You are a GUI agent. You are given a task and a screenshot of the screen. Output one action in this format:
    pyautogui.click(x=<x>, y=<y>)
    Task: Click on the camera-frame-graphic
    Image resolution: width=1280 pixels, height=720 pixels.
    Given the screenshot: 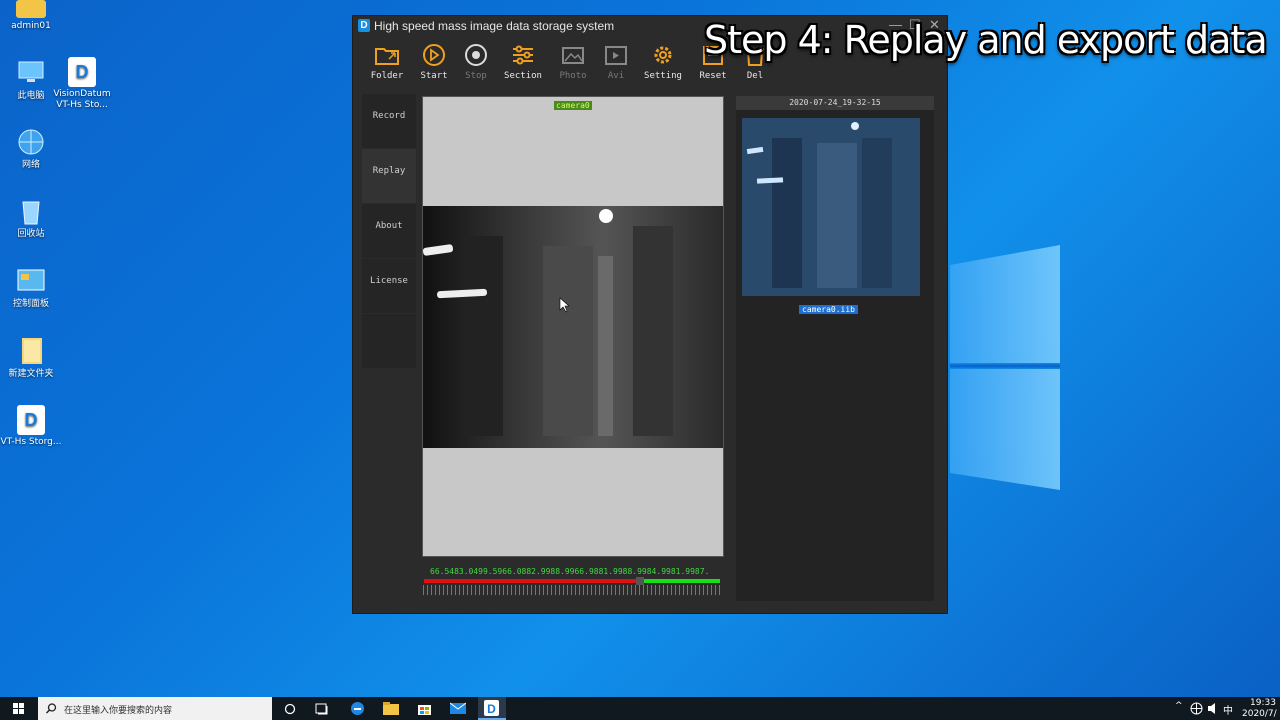 What is the action you would take?
    pyautogui.click(x=573, y=327)
    